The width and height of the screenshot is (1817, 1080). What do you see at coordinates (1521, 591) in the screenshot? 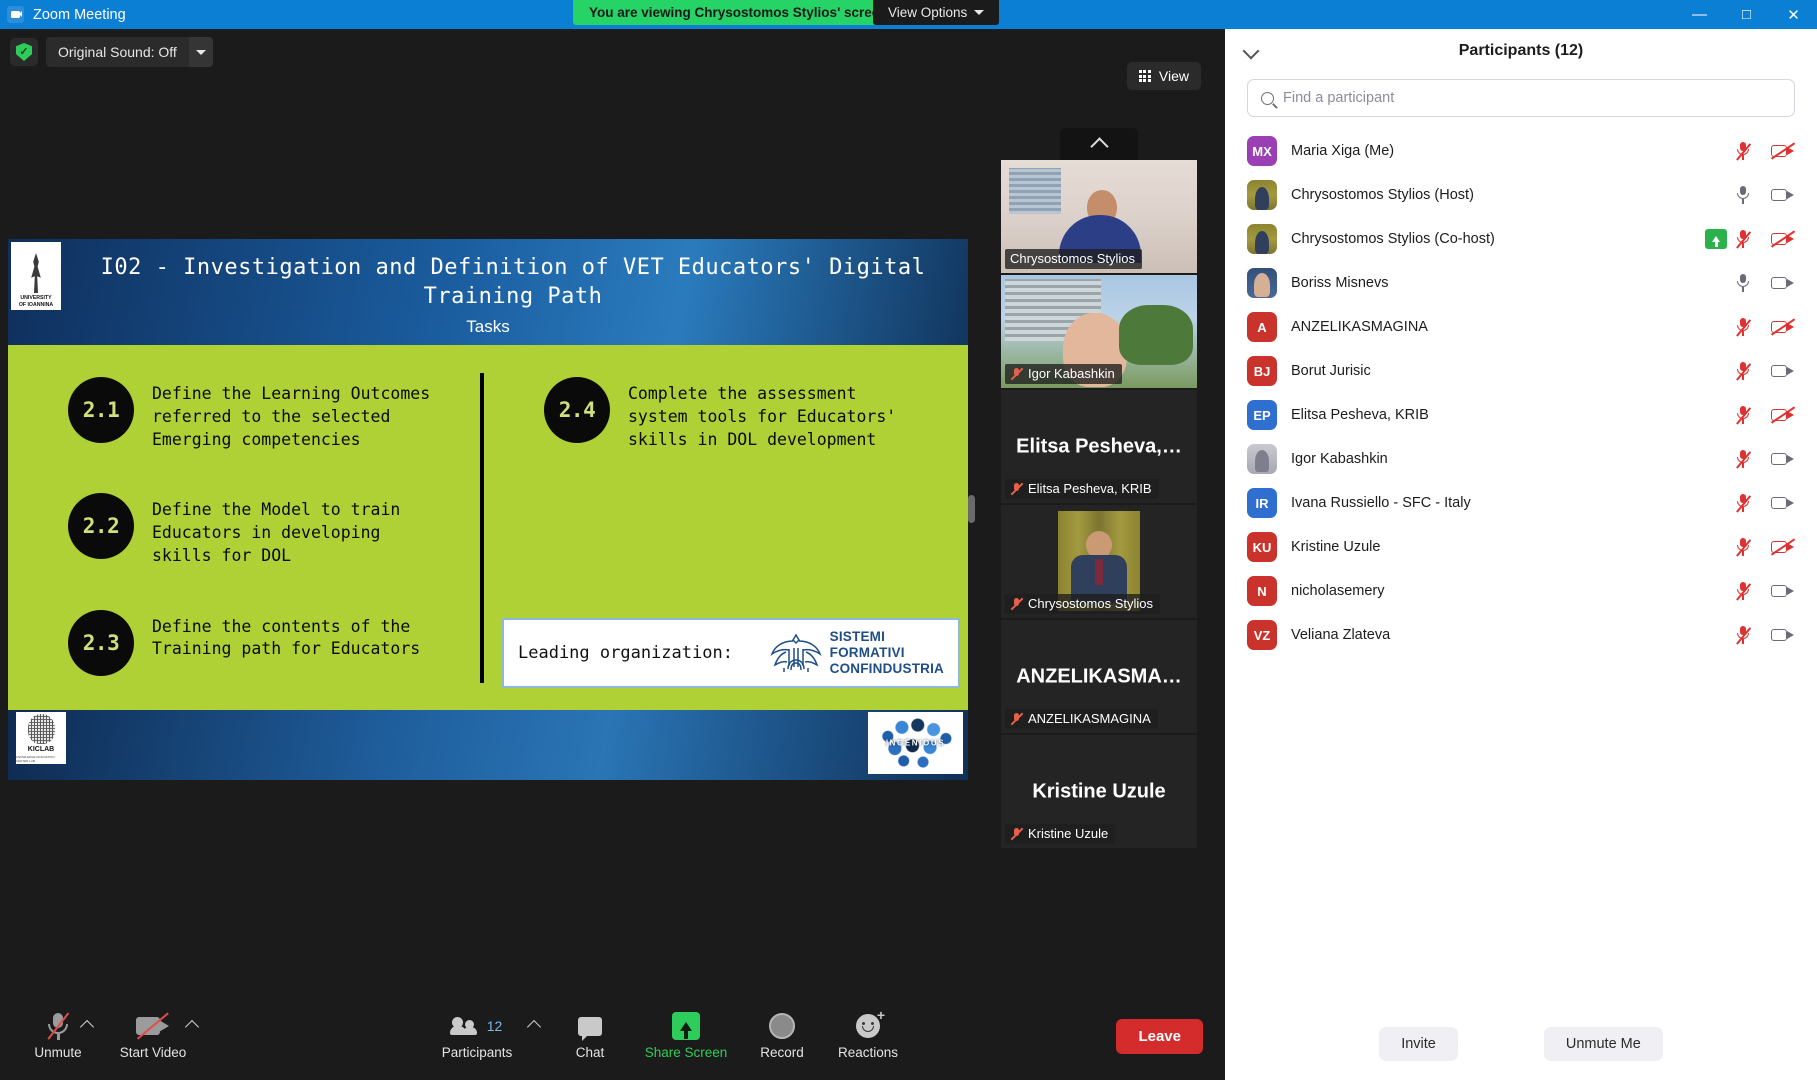
I see `participant-row: N nicholasemery` at bounding box center [1521, 591].